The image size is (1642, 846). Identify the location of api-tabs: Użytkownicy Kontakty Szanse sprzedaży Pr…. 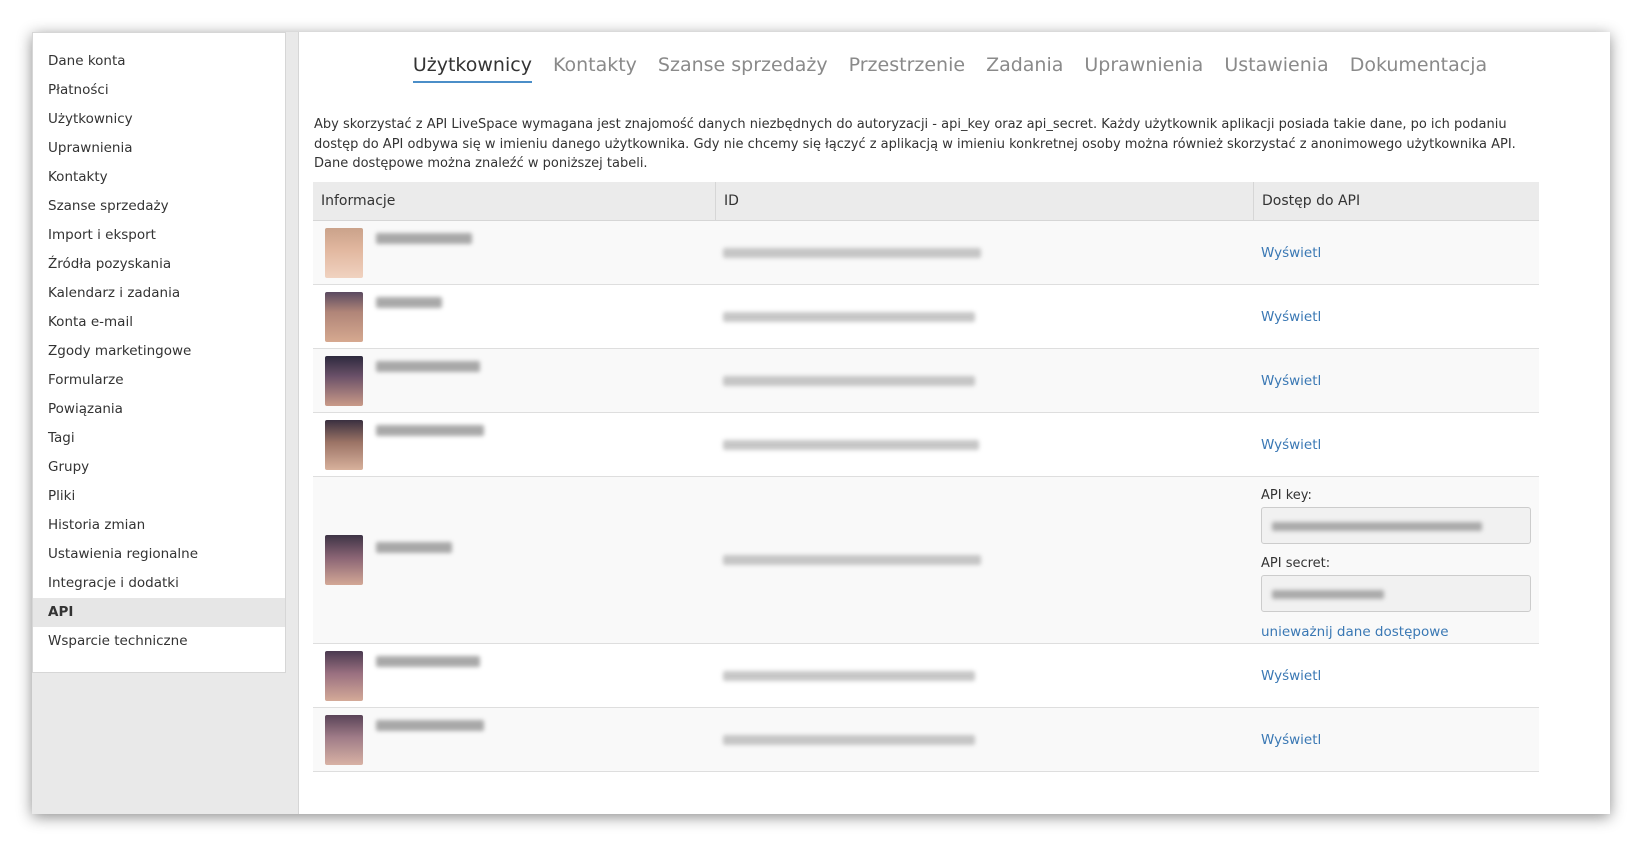
(954, 68).